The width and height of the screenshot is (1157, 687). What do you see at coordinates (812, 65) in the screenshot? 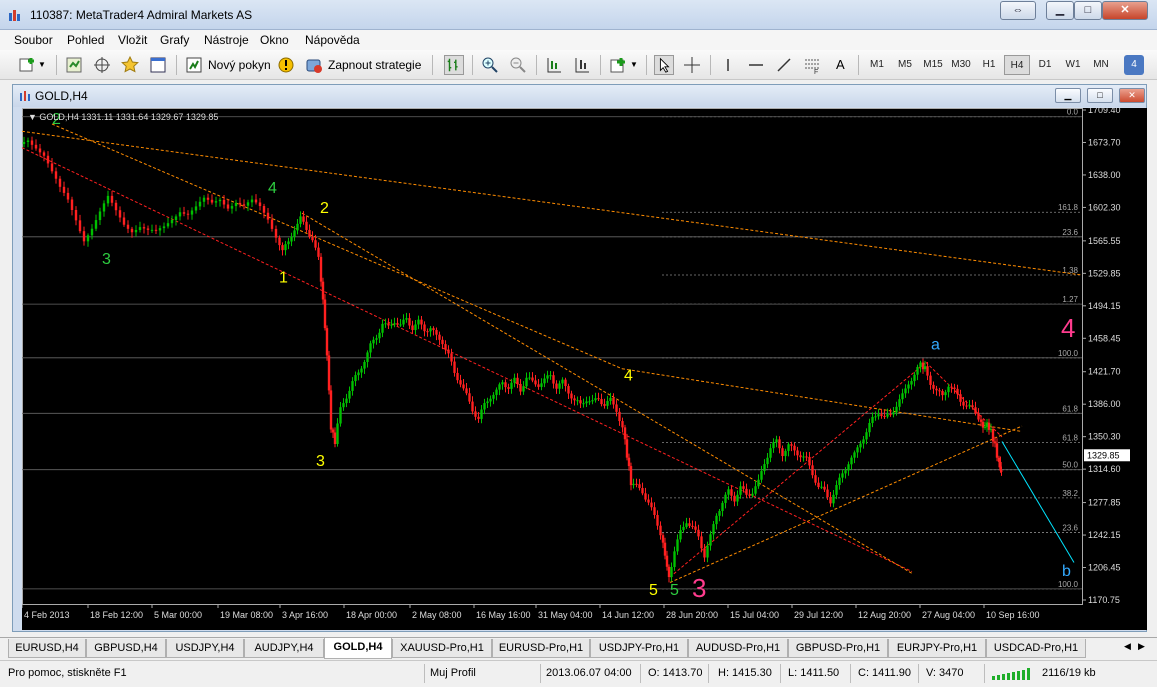
I see `fibonacci-icon: F` at bounding box center [812, 65].